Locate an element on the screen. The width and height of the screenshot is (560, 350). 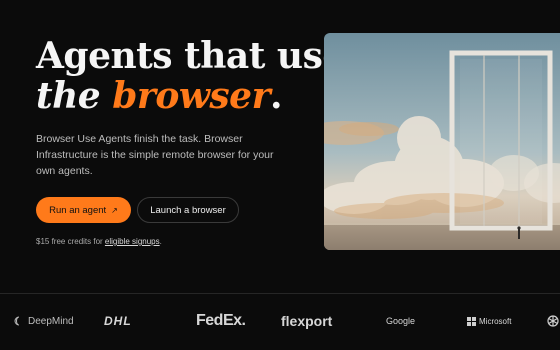
microsoft-squares-icon is located at coordinates (471, 321).